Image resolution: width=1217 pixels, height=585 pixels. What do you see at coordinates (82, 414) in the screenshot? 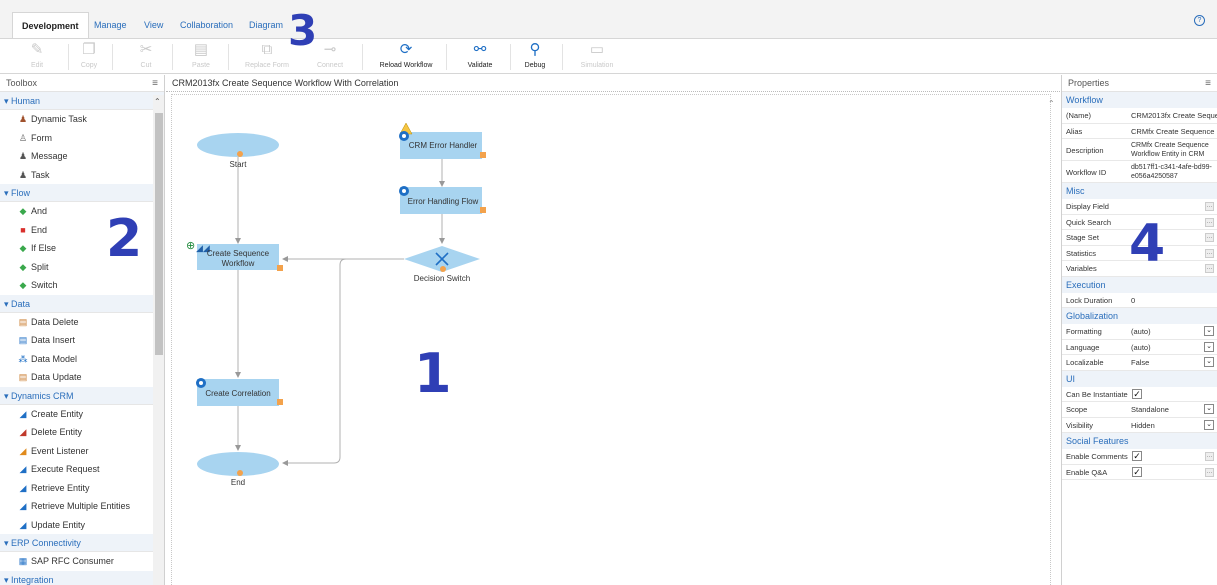
I see `toolbox-item: ◢ Create Entity` at bounding box center [82, 414].